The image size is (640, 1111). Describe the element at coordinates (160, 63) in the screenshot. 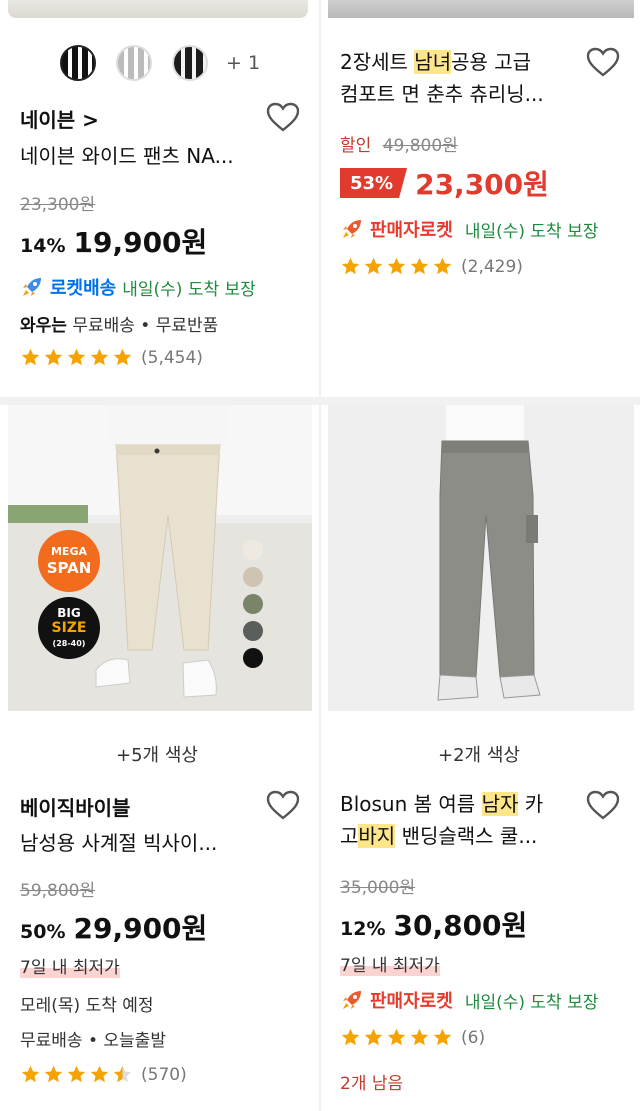

I see `color-swatches: + 1` at that location.